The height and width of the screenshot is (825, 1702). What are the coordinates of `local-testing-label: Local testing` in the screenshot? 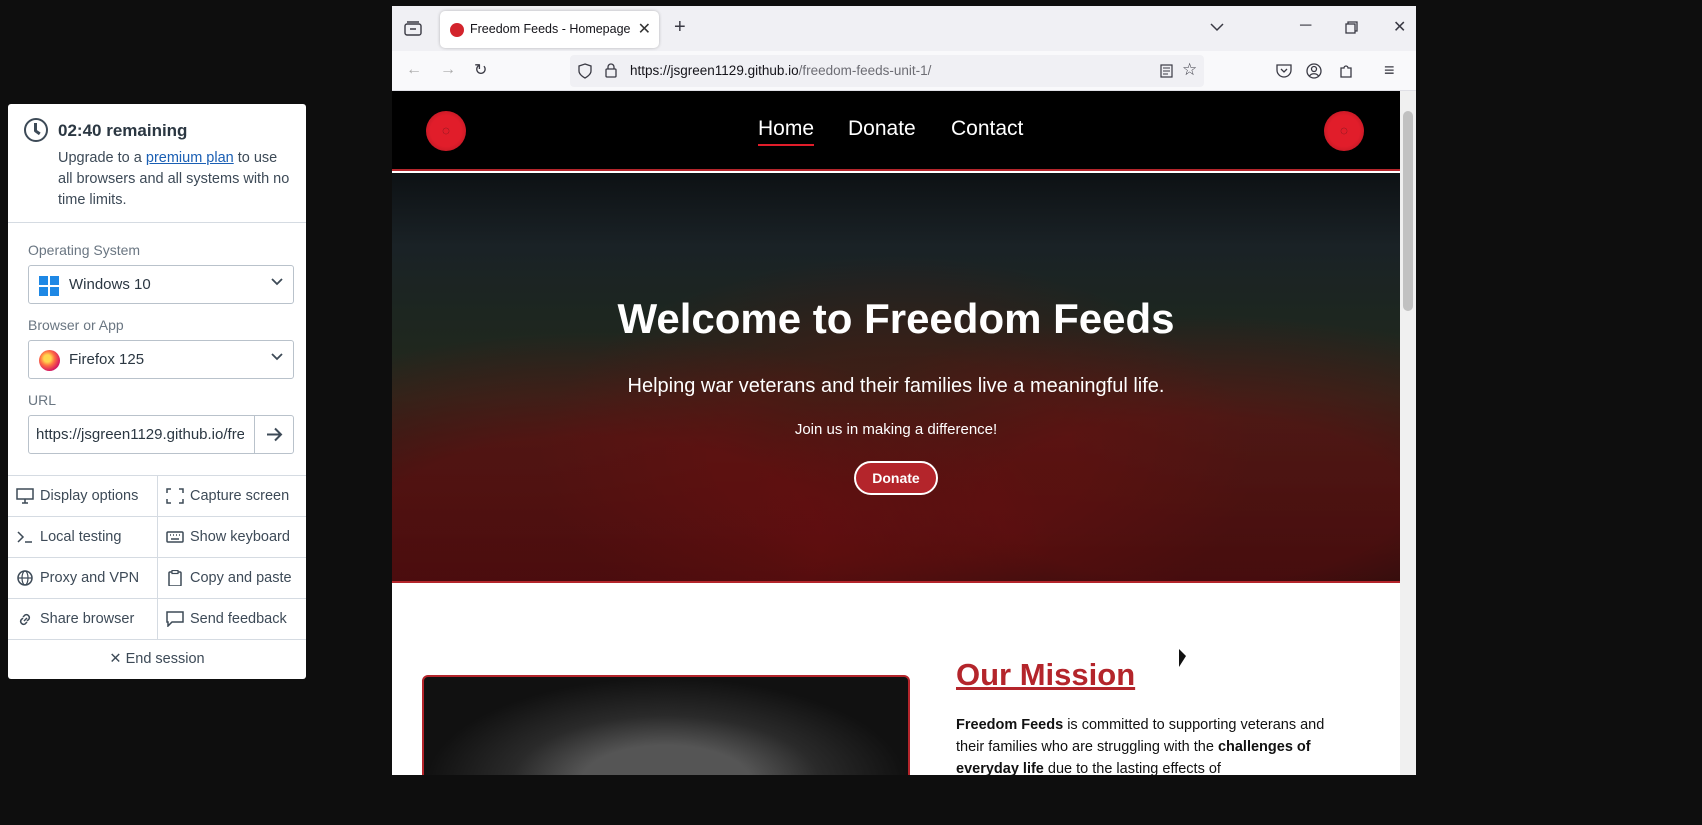 It's located at (81, 537).